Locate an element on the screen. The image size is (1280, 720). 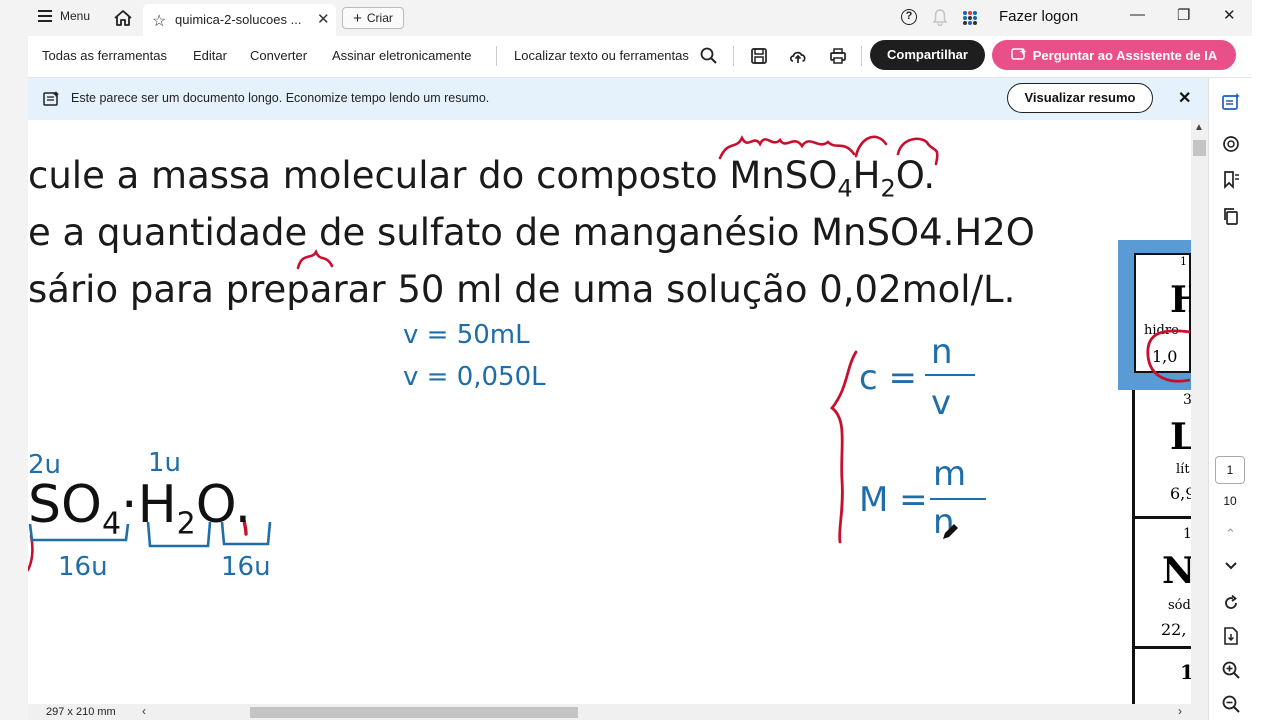
sign-button: Assinar eletronicamente is located at coordinates (401, 55).